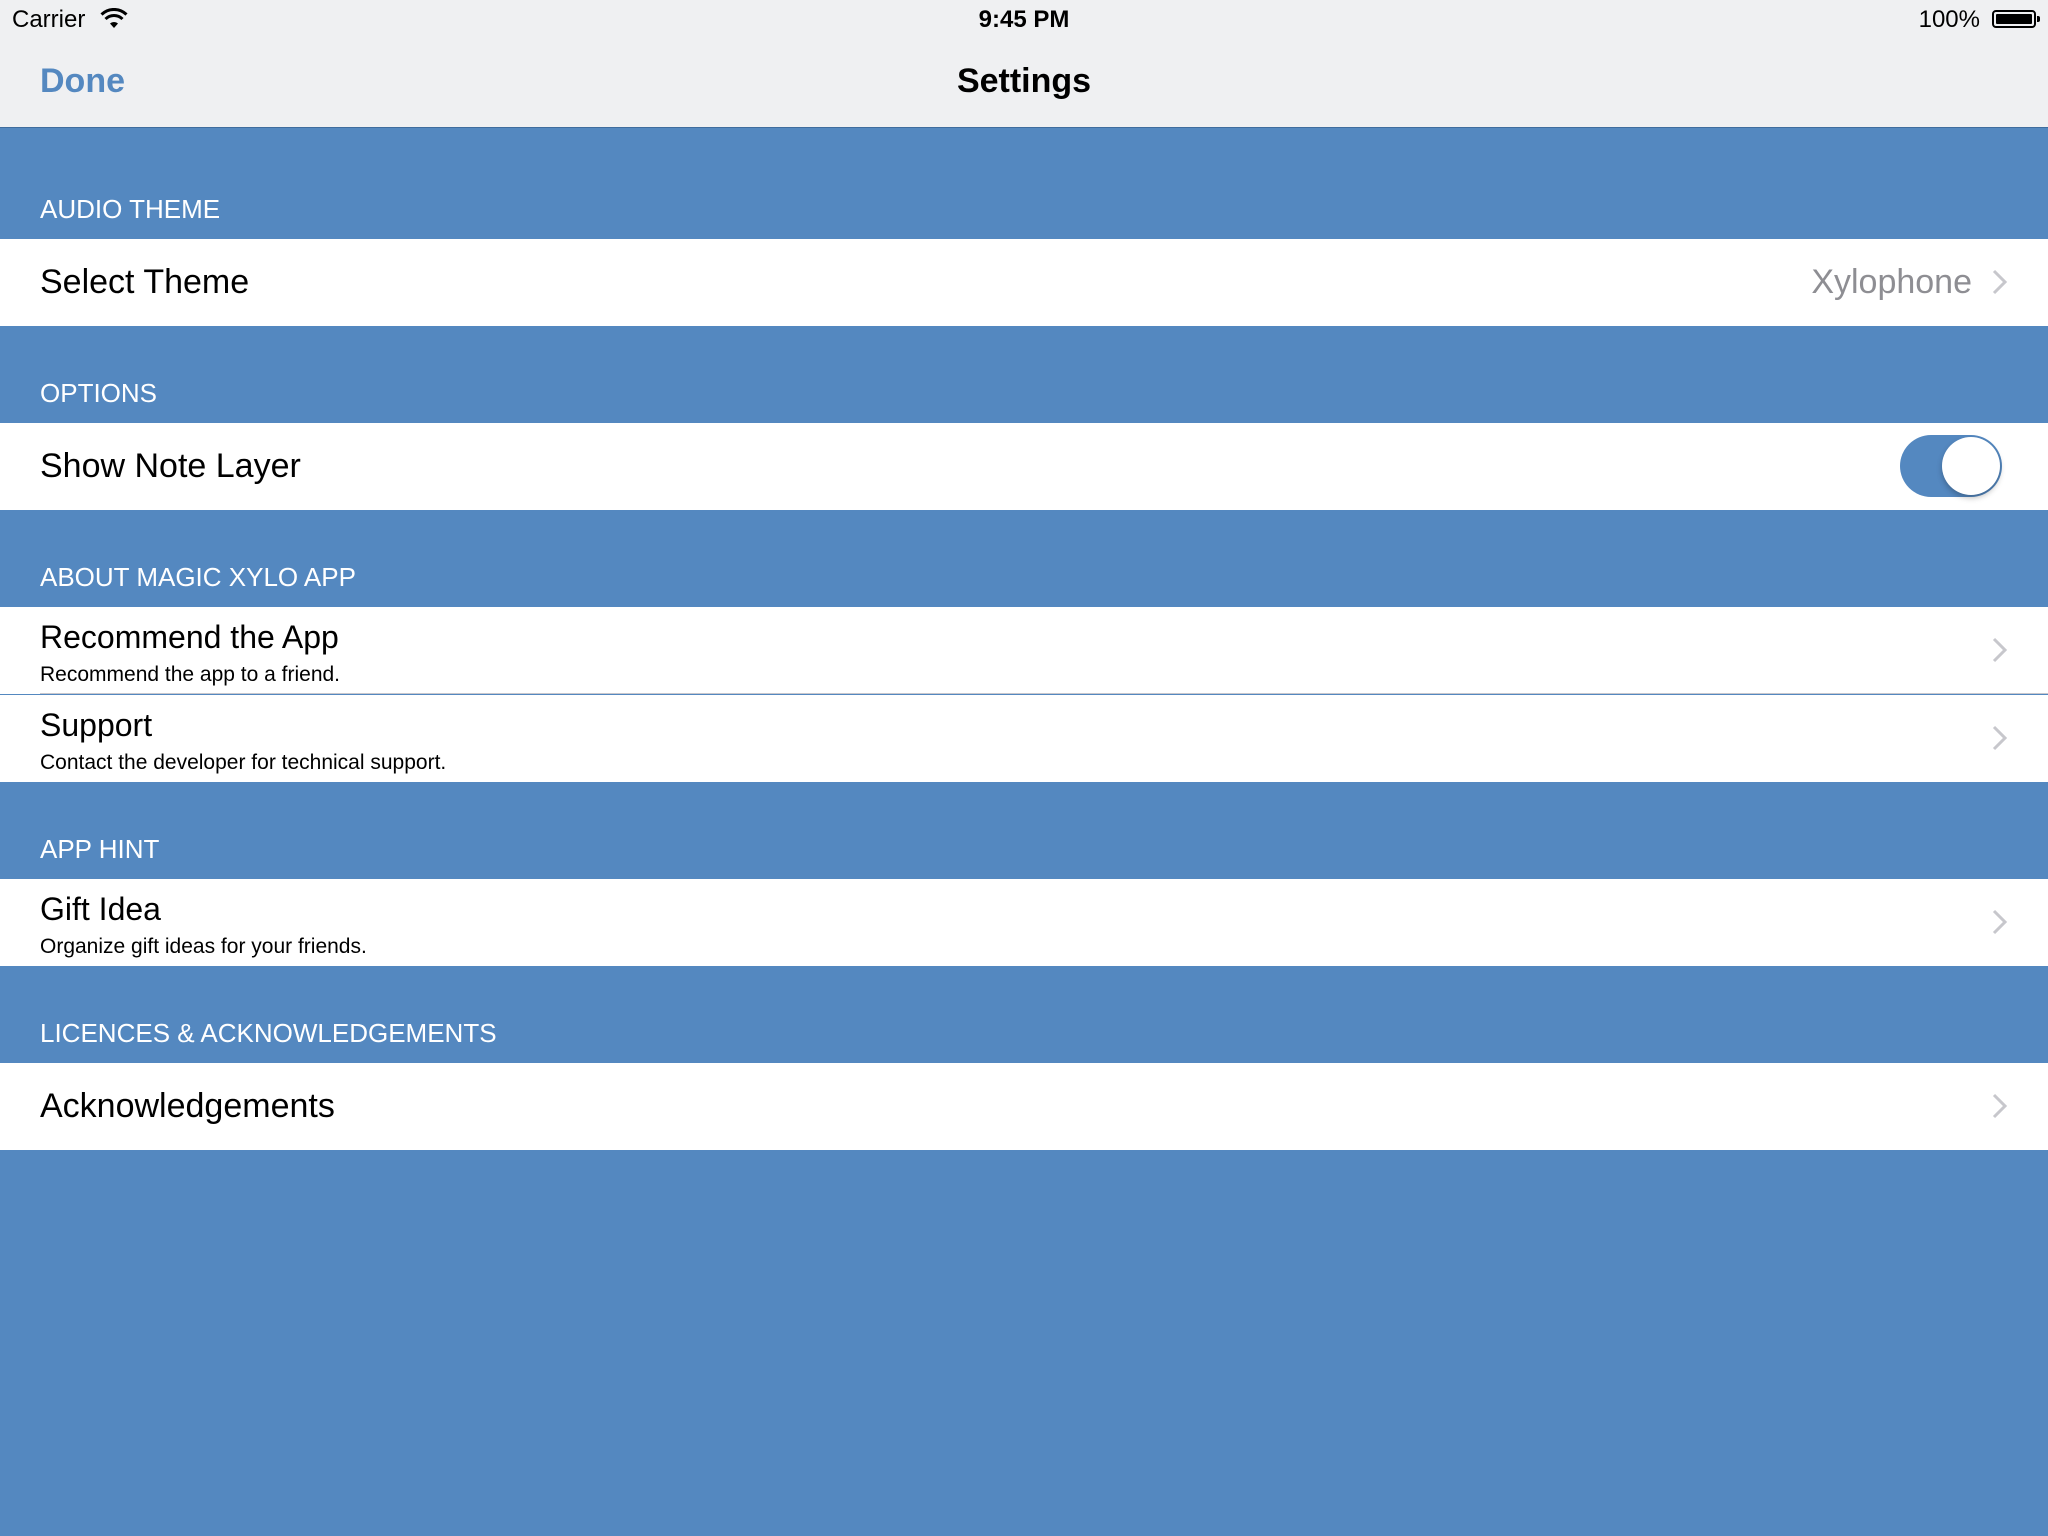 This screenshot has width=2048, height=1536. Describe the element at coordinates (100, 849) in the screenshot. I see `section-header-label: APP HINT` at that location.